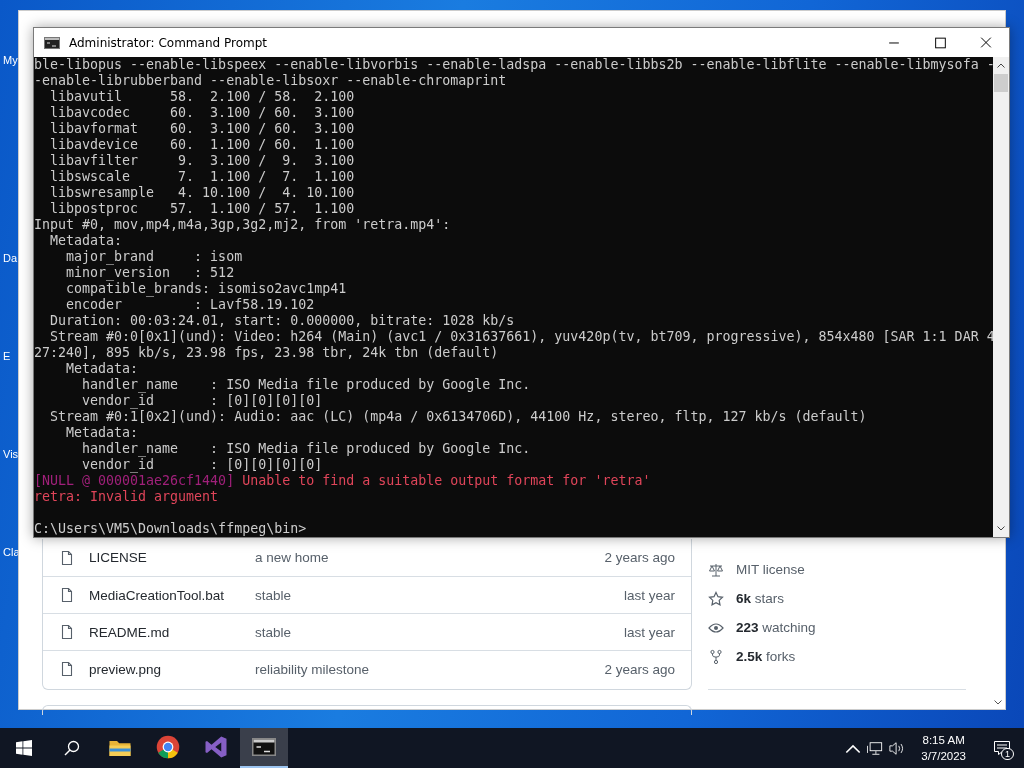 This screenshot has width=1024, height=768. What do you see at coordinates (282, 321) in the screenshot?
I see `console-line: Duration: 00:03:24.01, start: 0.000000, bitrate: 1028 kb/s` at bounding box center [282, 321].